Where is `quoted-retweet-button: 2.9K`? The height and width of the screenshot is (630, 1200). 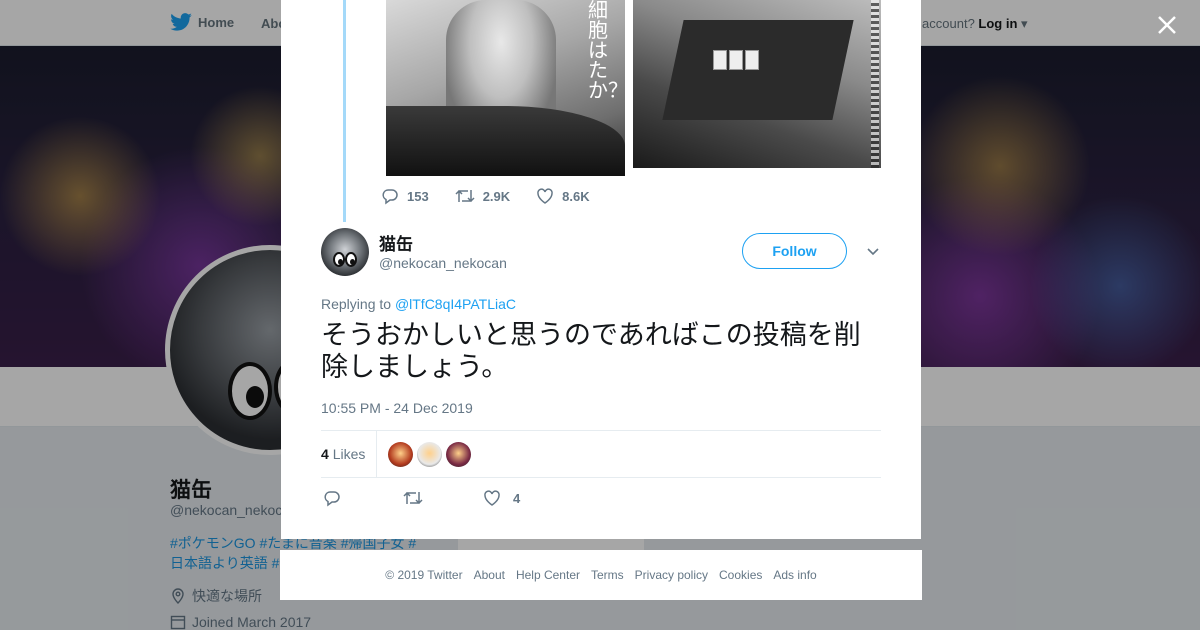
quoted-retweet-button: 2.9K is located at coordinates (482, 196).